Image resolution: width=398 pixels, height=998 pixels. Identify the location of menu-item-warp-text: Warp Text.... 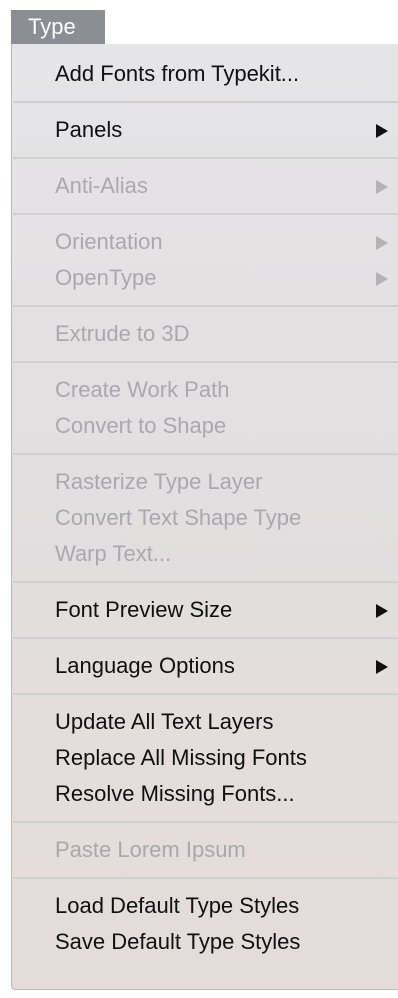
(226, 554).